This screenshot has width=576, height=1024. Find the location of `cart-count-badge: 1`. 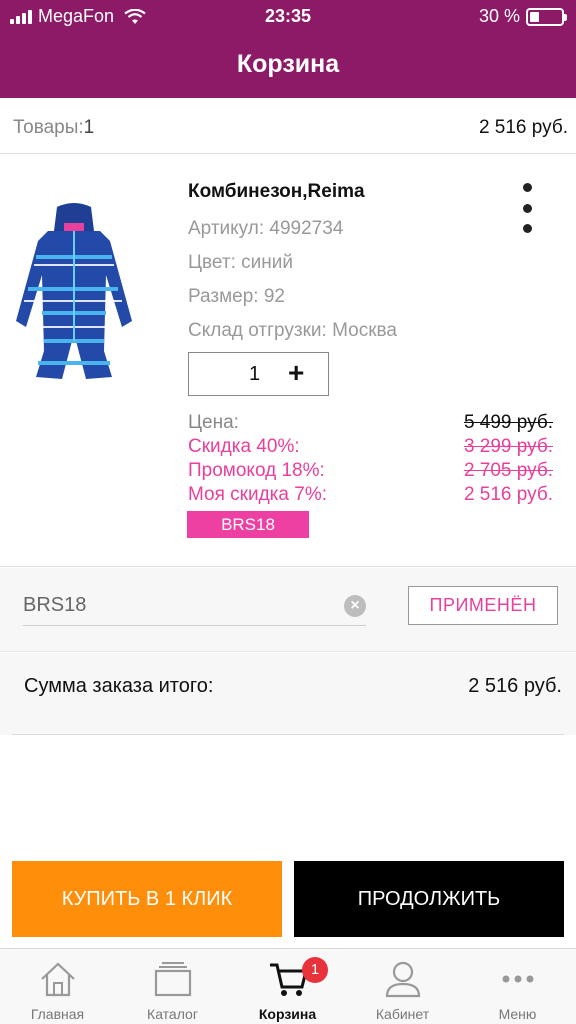

cart-count-badge: 1 is located at coordinates (315, 970).